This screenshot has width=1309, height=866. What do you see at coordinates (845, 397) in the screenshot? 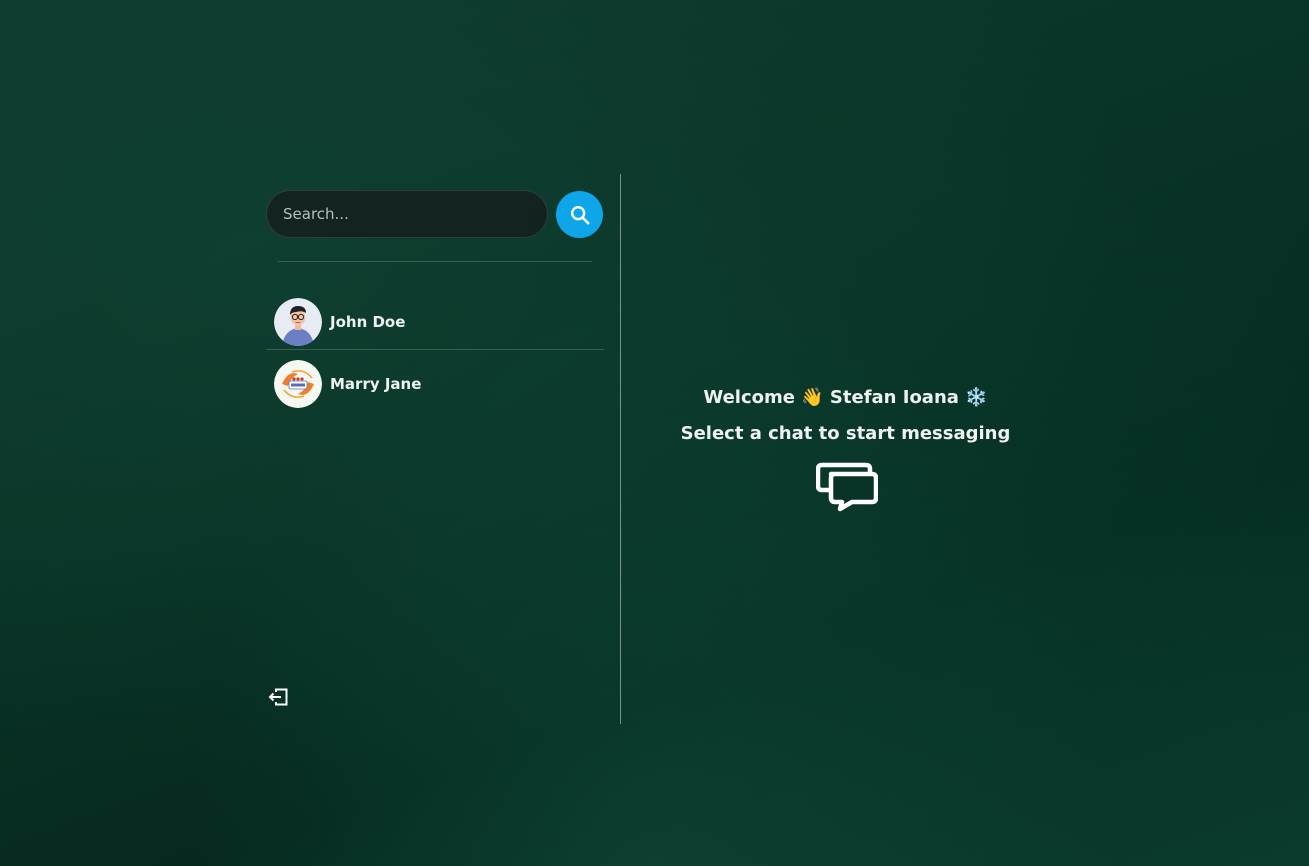
I see `welcome-title: Welcome 👋 Stefan Ioana ❄️` at bounding box center [845, 397].